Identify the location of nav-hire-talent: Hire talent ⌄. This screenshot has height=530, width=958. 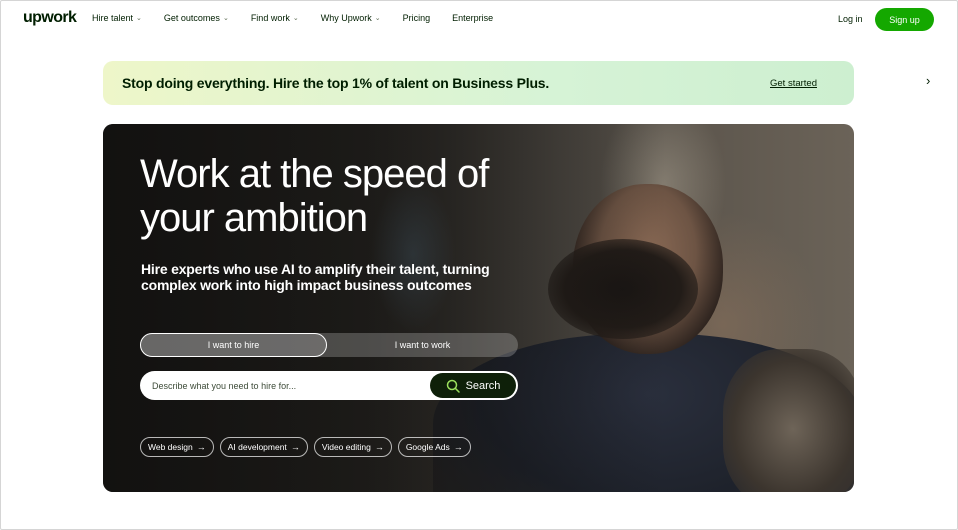
(117, 18).